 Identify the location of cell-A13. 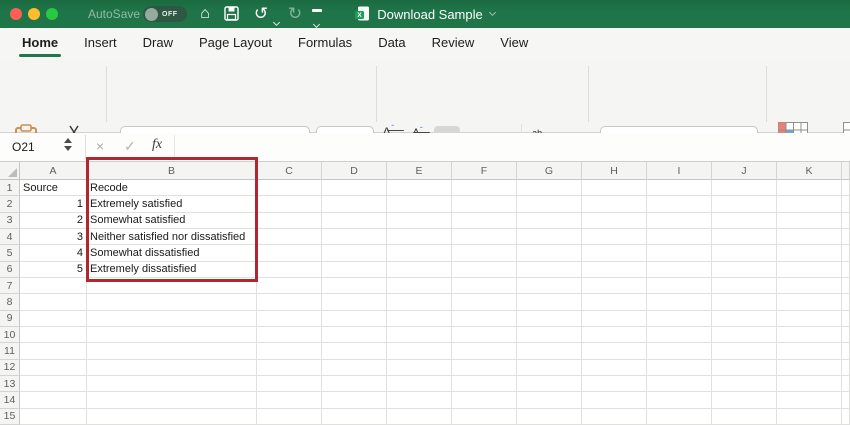
(53, 384).